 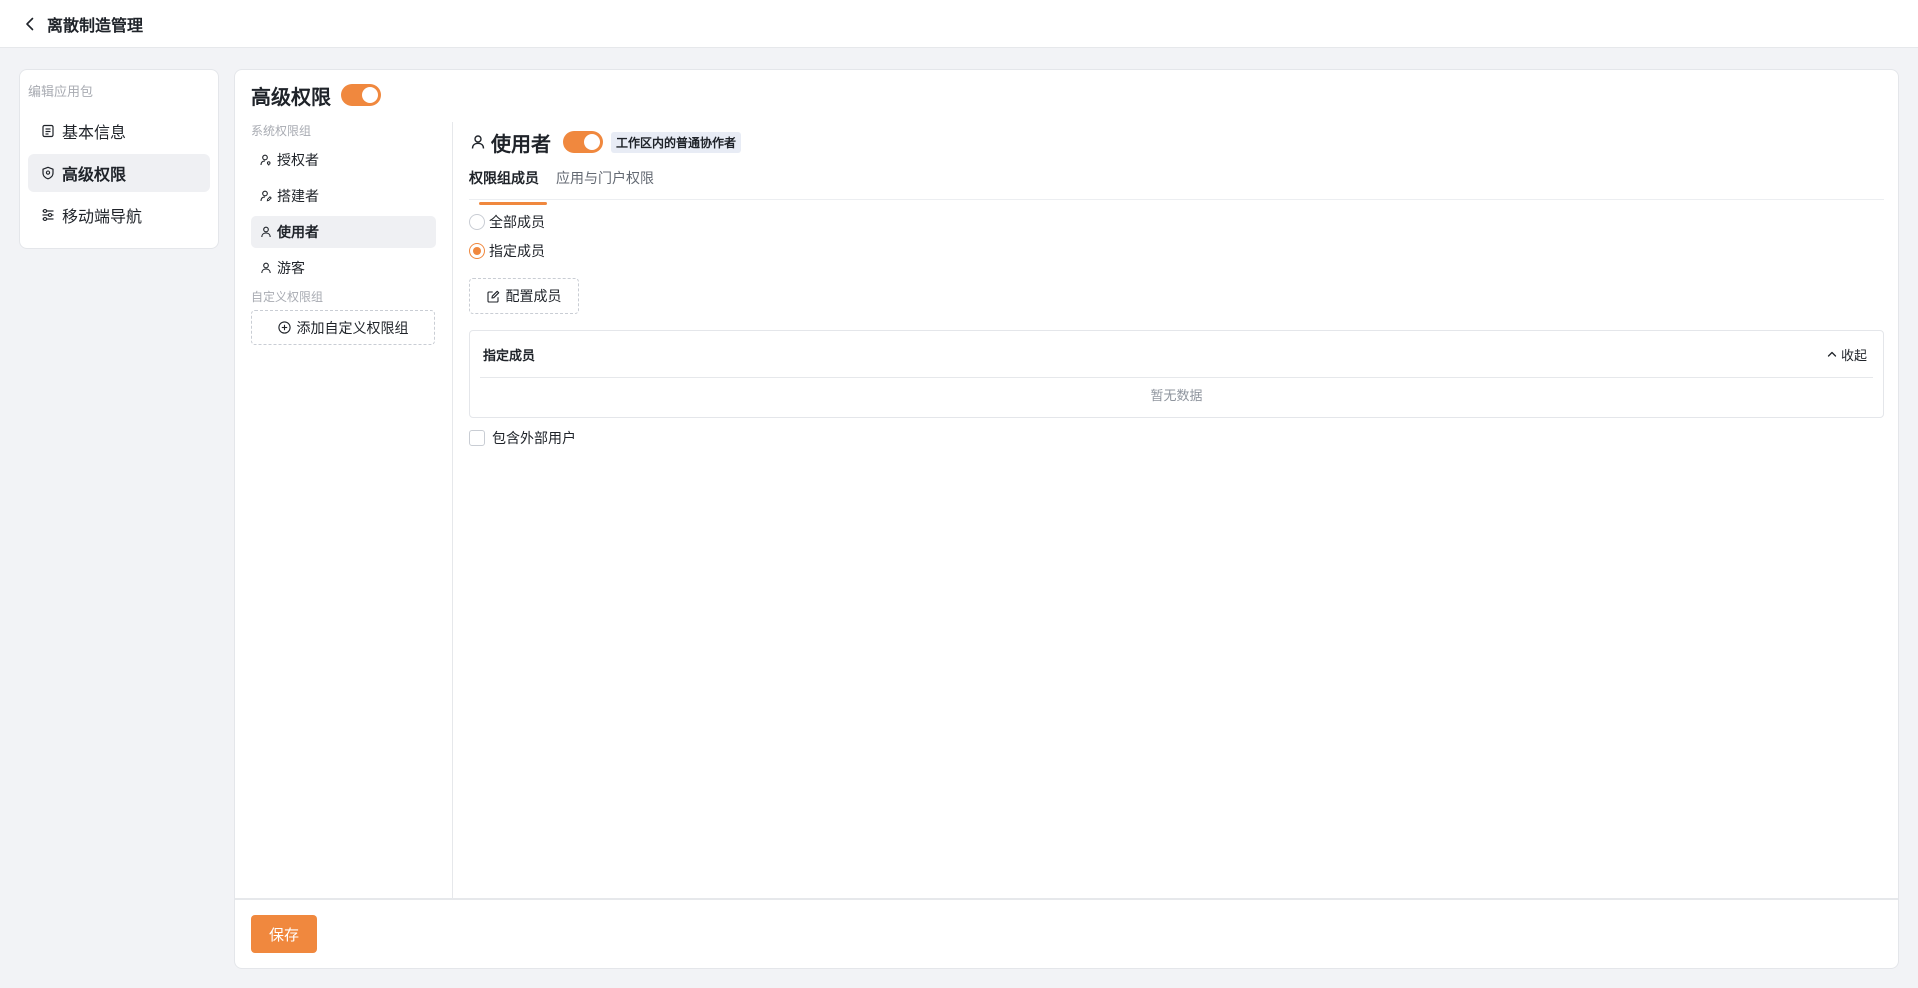 I want to click on chevron-up-icon, so click(x=1832, y=354).